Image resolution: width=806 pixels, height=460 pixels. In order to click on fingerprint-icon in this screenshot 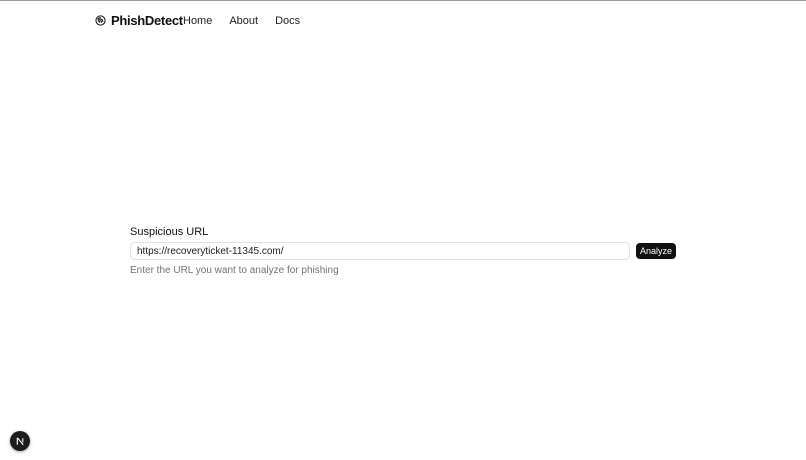, I will do `click(100, 20)`.